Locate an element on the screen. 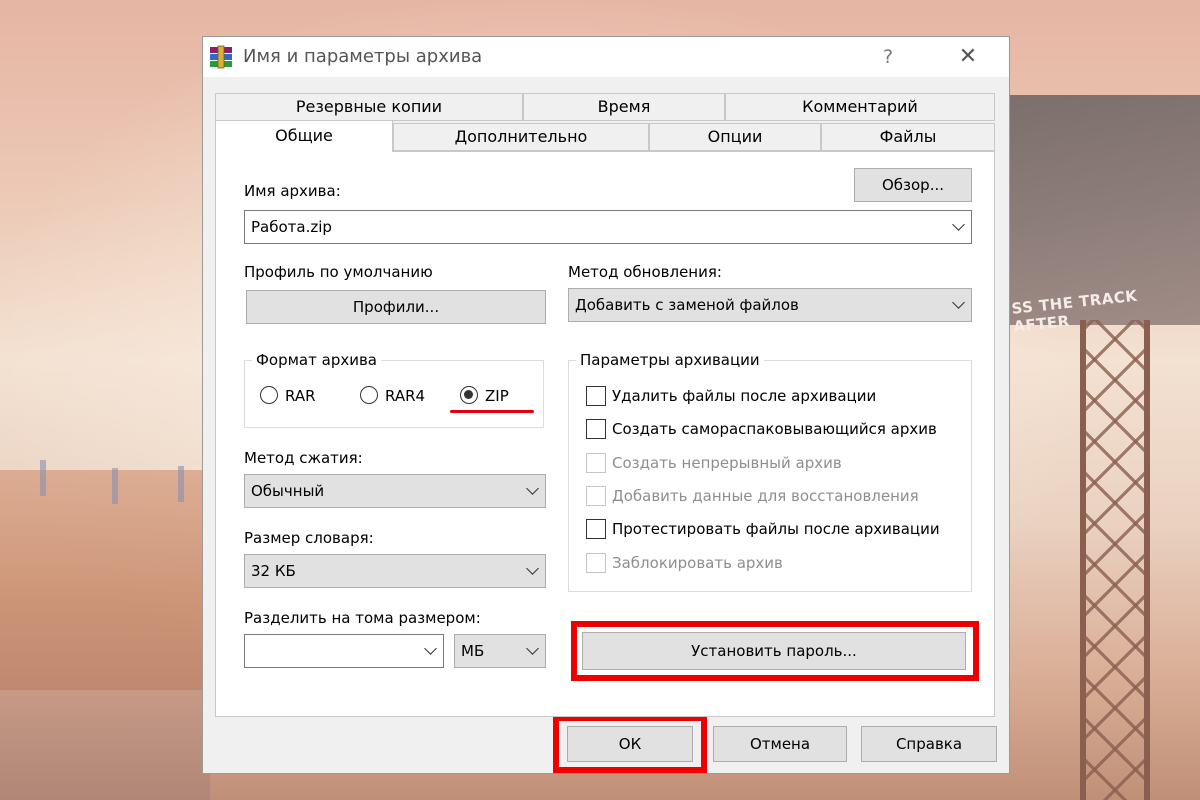  radio-rar4-label: RAR4 is located at coordinates (405, 396).